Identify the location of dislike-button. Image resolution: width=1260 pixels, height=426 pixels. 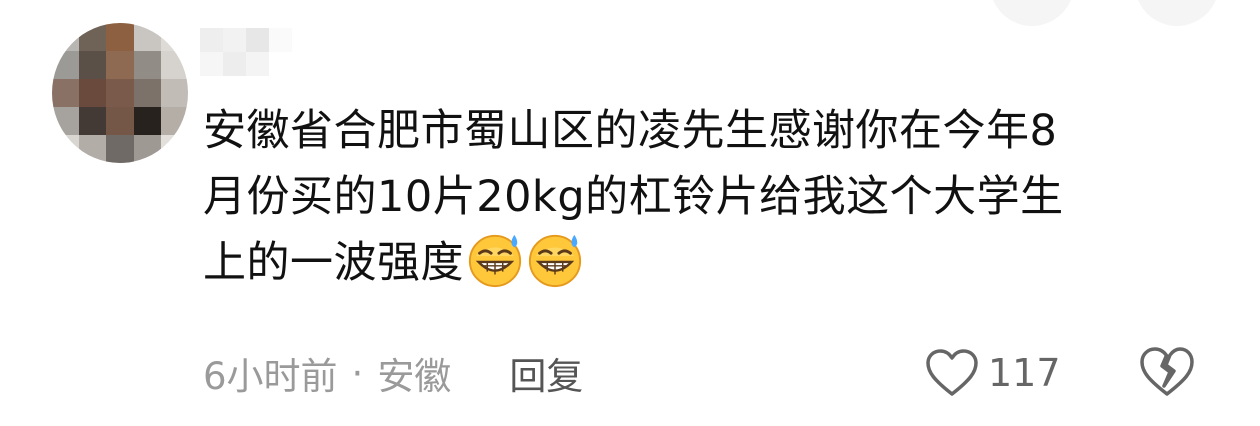
(1167, 372).